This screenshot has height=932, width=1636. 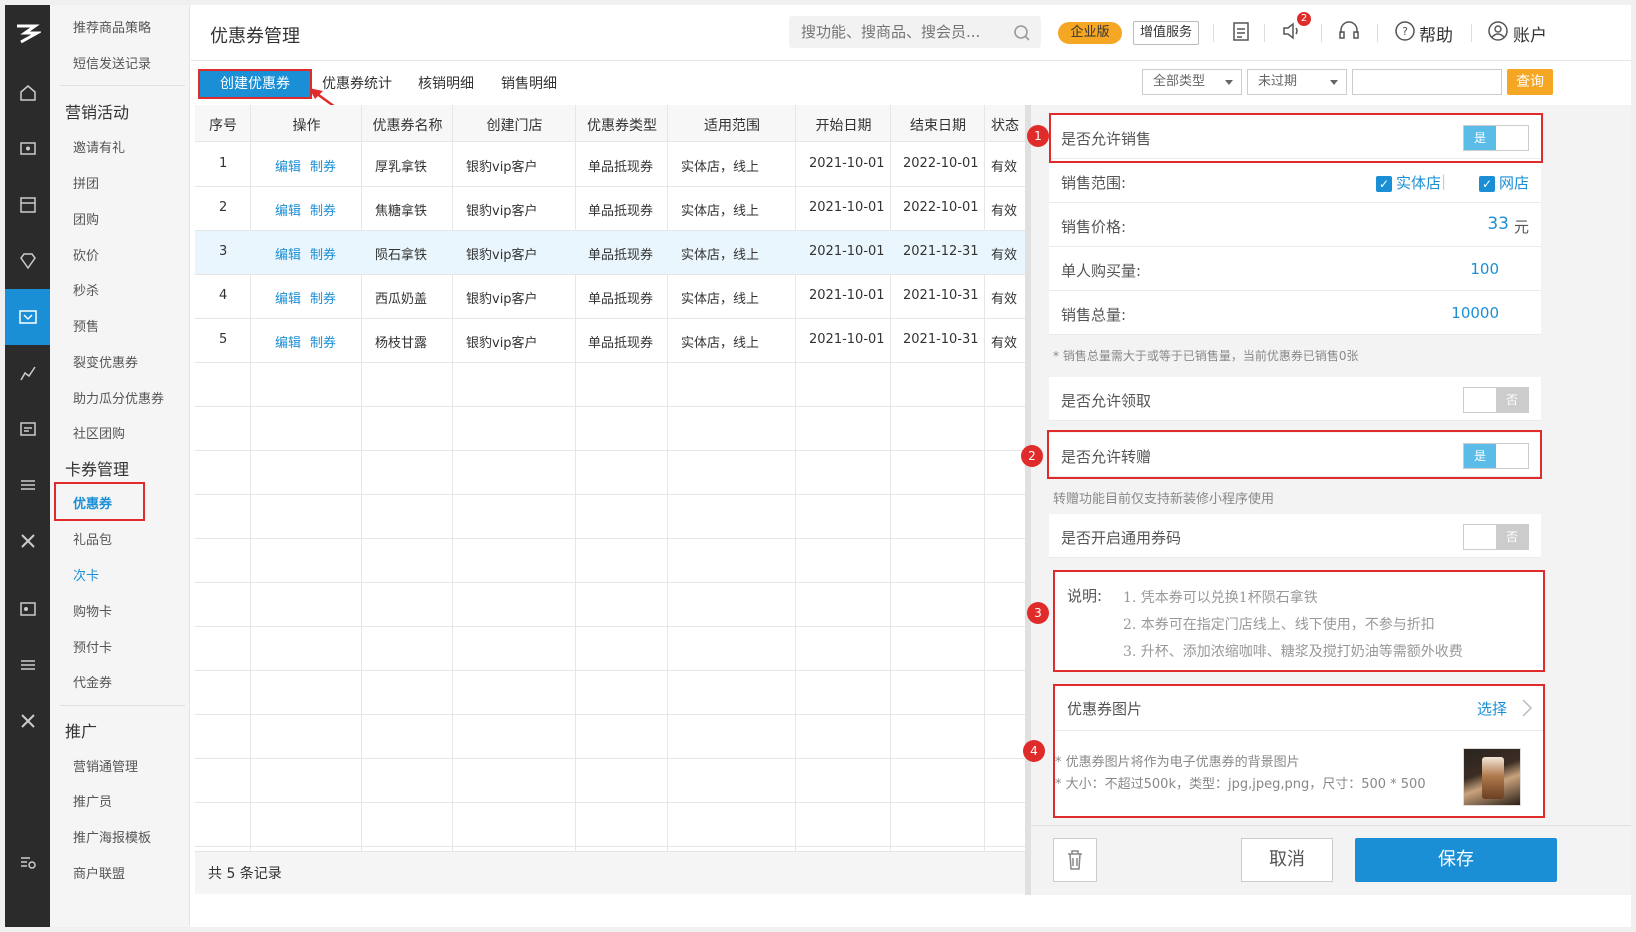 I want to click on sidebar-item: 购物卡, so click(x=92, y=610).